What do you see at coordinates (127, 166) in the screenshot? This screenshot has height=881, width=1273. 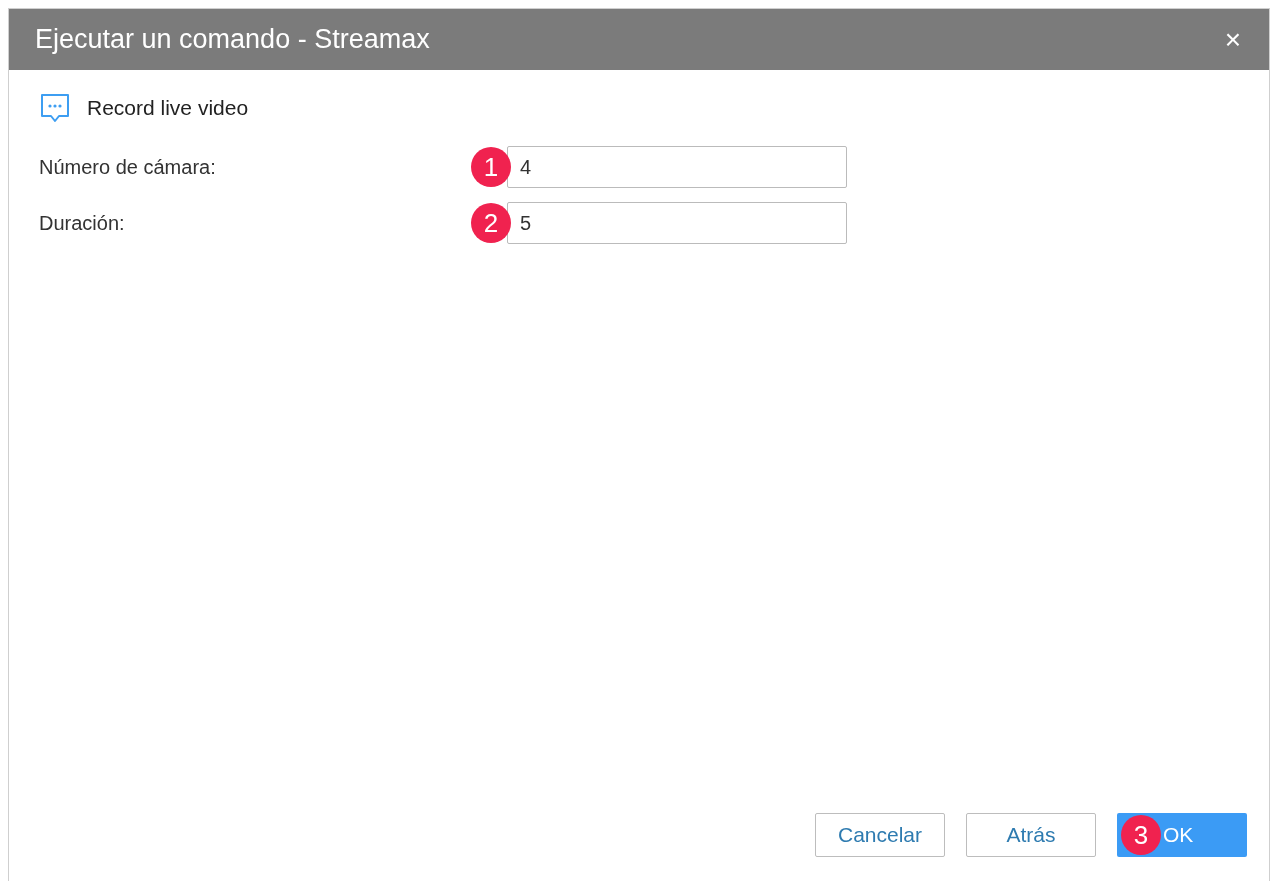 I see `field-label: Número de cámara:` at bounding box center [127, 166].